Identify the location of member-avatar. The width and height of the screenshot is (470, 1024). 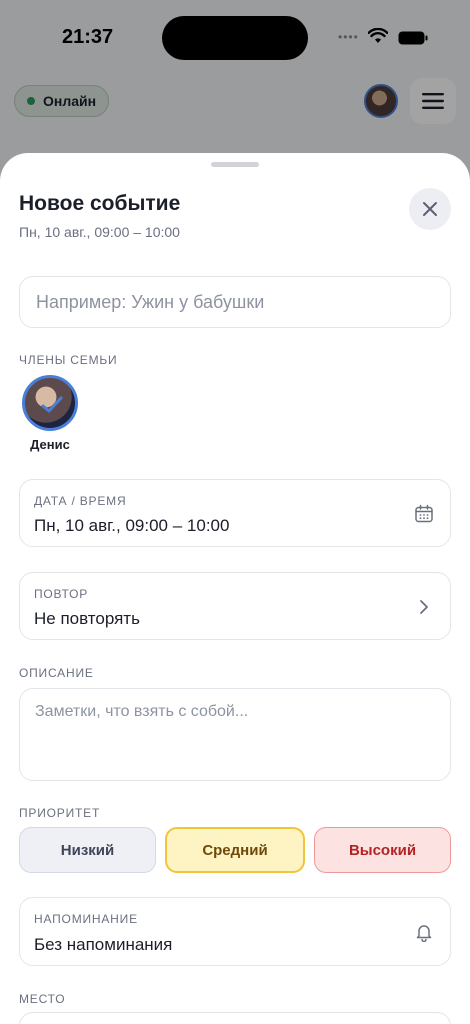
(50, 403).